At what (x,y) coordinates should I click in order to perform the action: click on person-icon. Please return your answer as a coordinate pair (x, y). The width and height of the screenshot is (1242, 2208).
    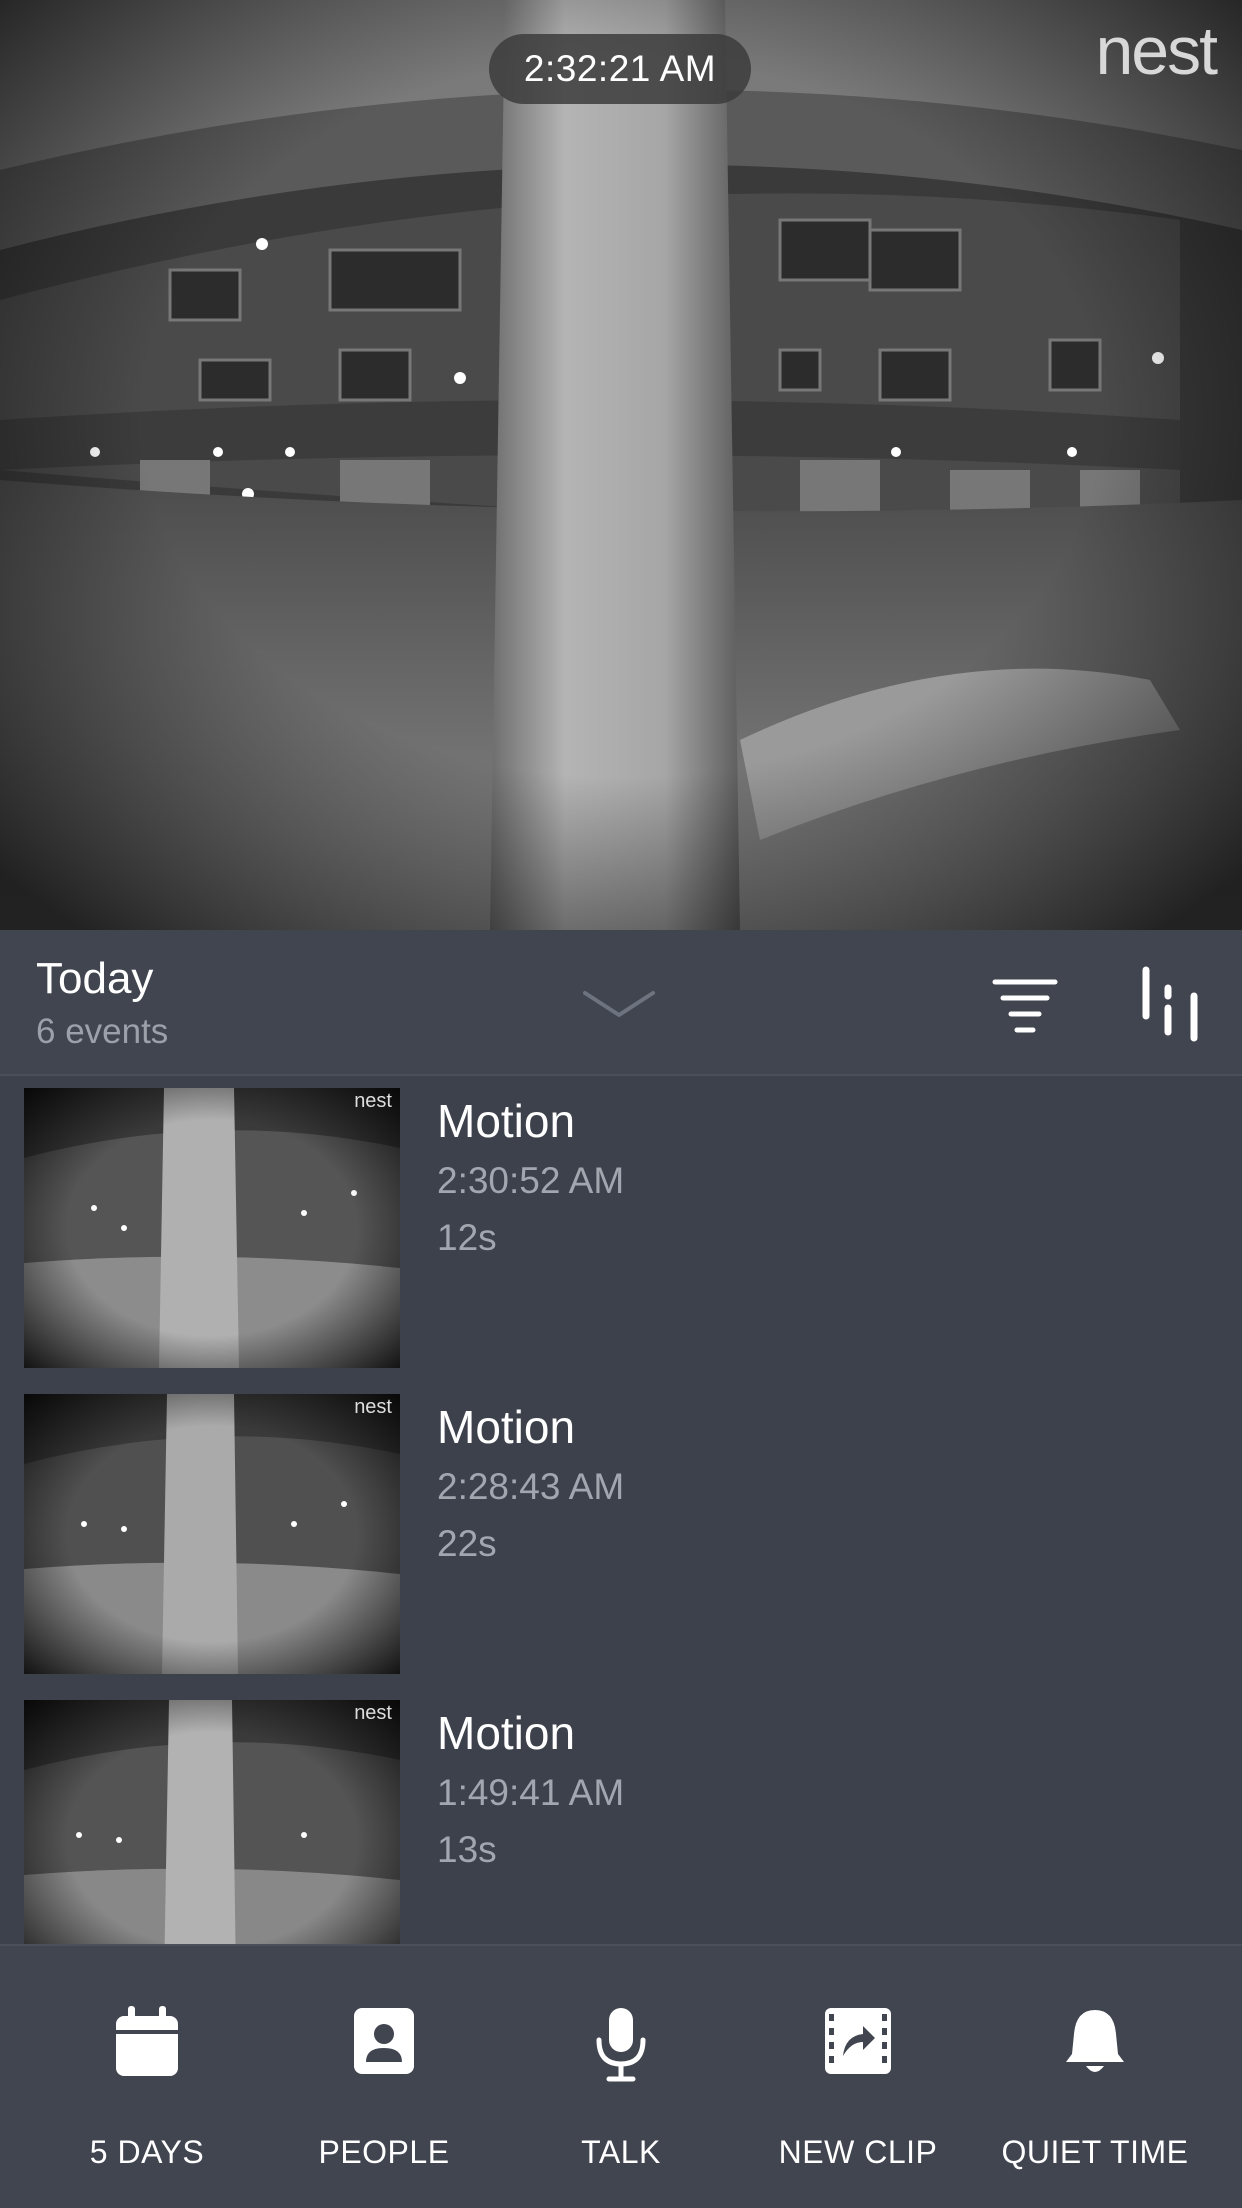
    Looking at the image, I should click on (384, 2041).